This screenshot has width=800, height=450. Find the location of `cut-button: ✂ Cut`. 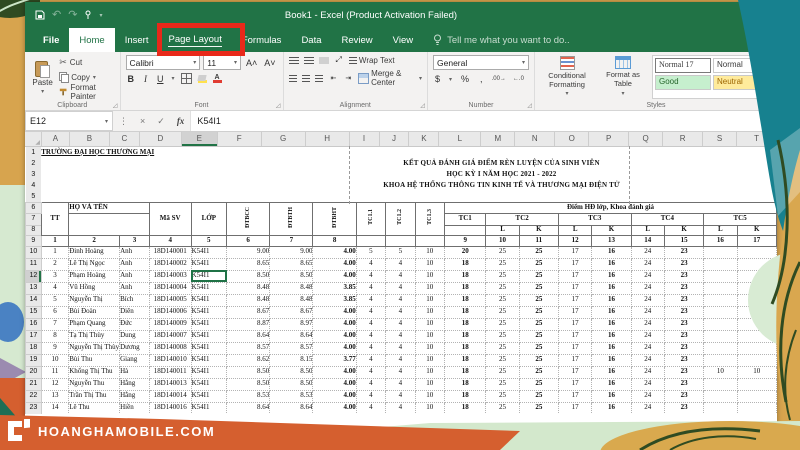

cut-button: ✂ Cut is located at coordinates (86, 62).